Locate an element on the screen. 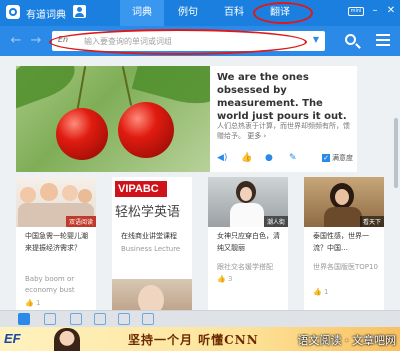 Image resolution: width=400 pixels, height=351 pixels. category-badge: 双语阅读 is located at coordinates (80, 221).